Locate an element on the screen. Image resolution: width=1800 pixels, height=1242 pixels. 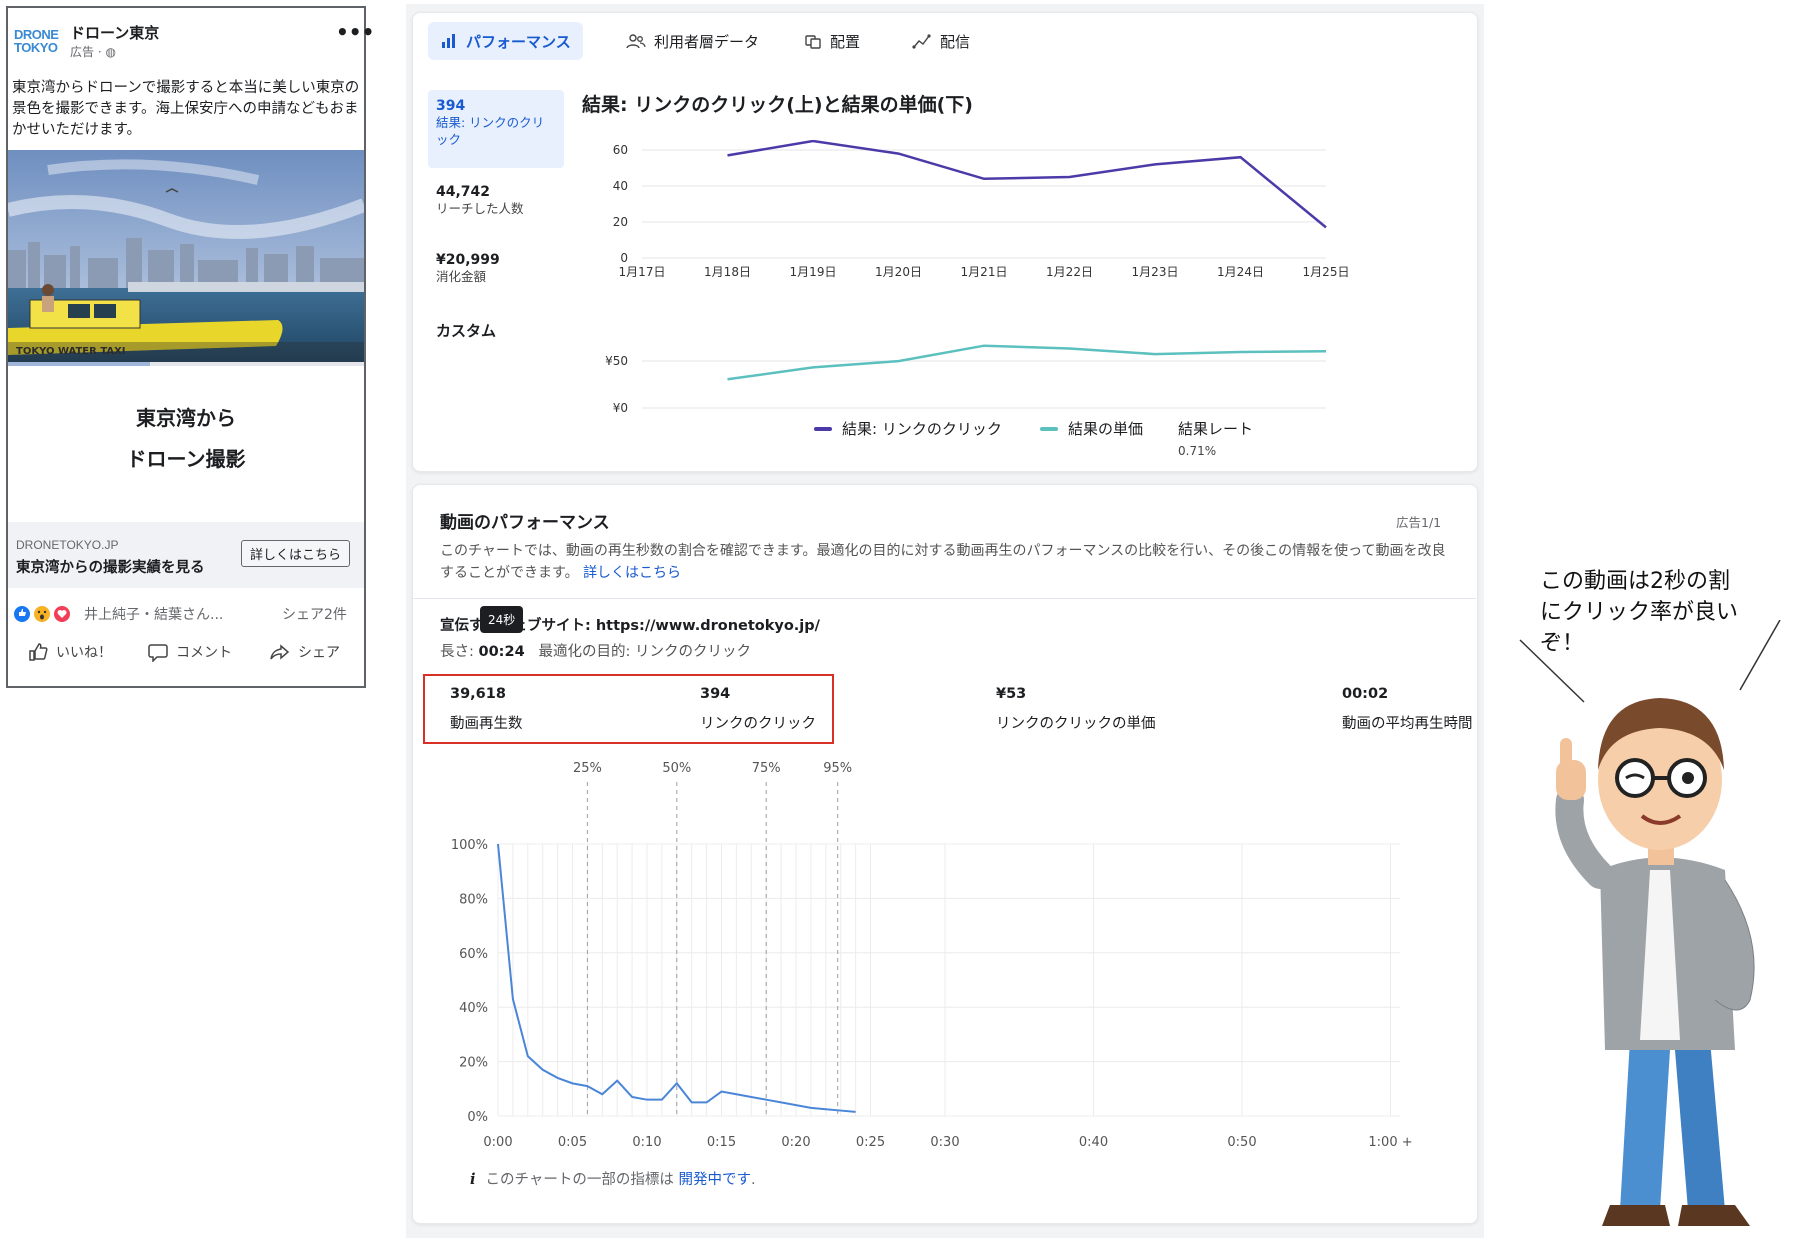
video-progress-bar is located at coordinates (186, 364).